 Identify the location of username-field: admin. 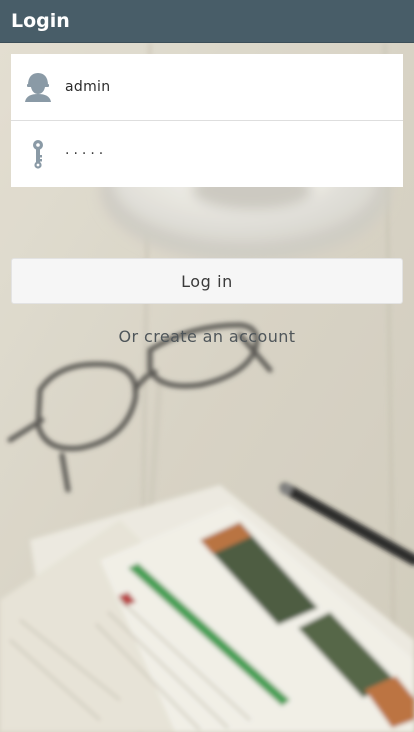
(207, 87).